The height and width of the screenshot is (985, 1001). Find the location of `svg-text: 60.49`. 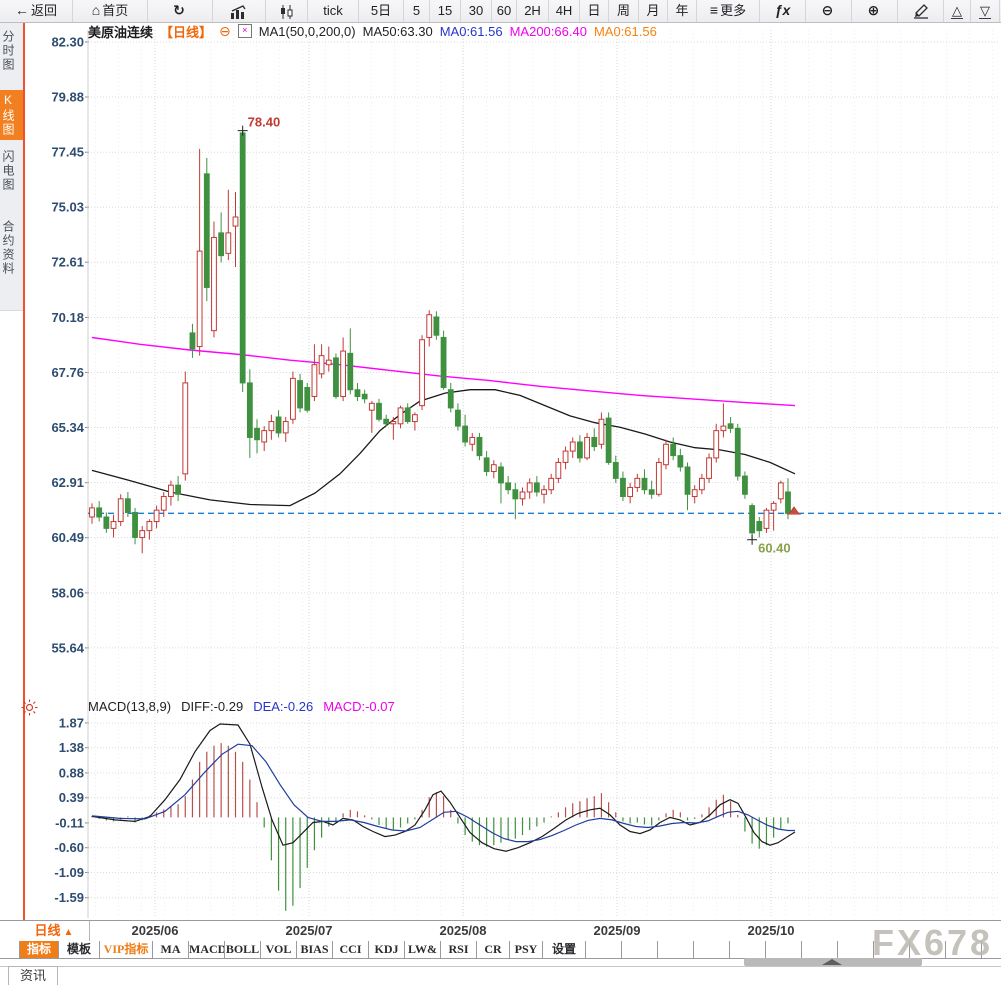

svg-text: 60.49 is located at coordinates (67, 537).